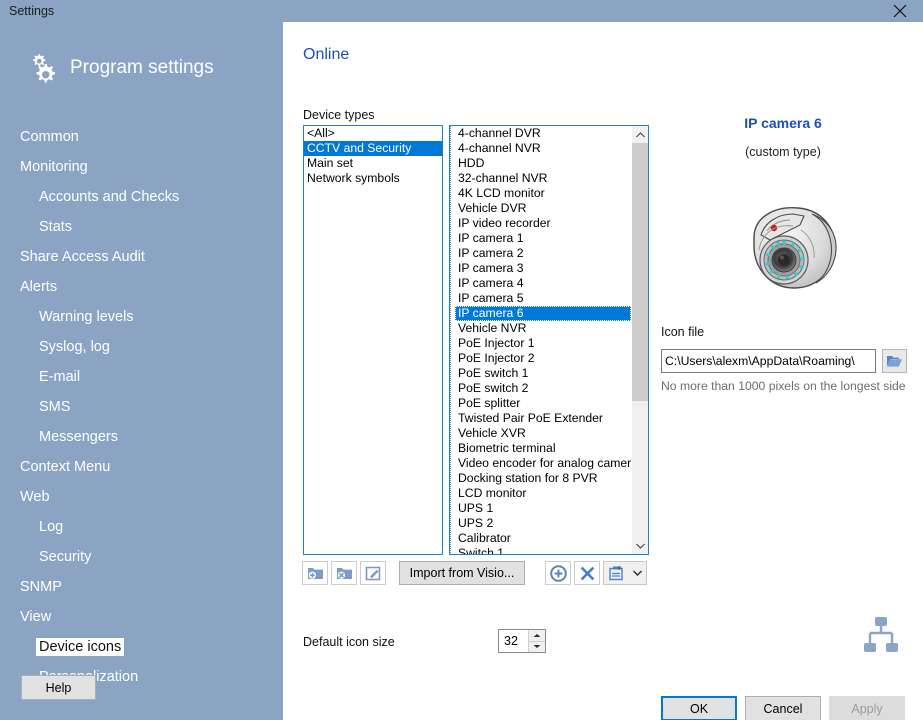  Describe the element at coordinates (543, 418) in the screenshot. I see `device-row: Twisted Pair PoE Extender` at that location.